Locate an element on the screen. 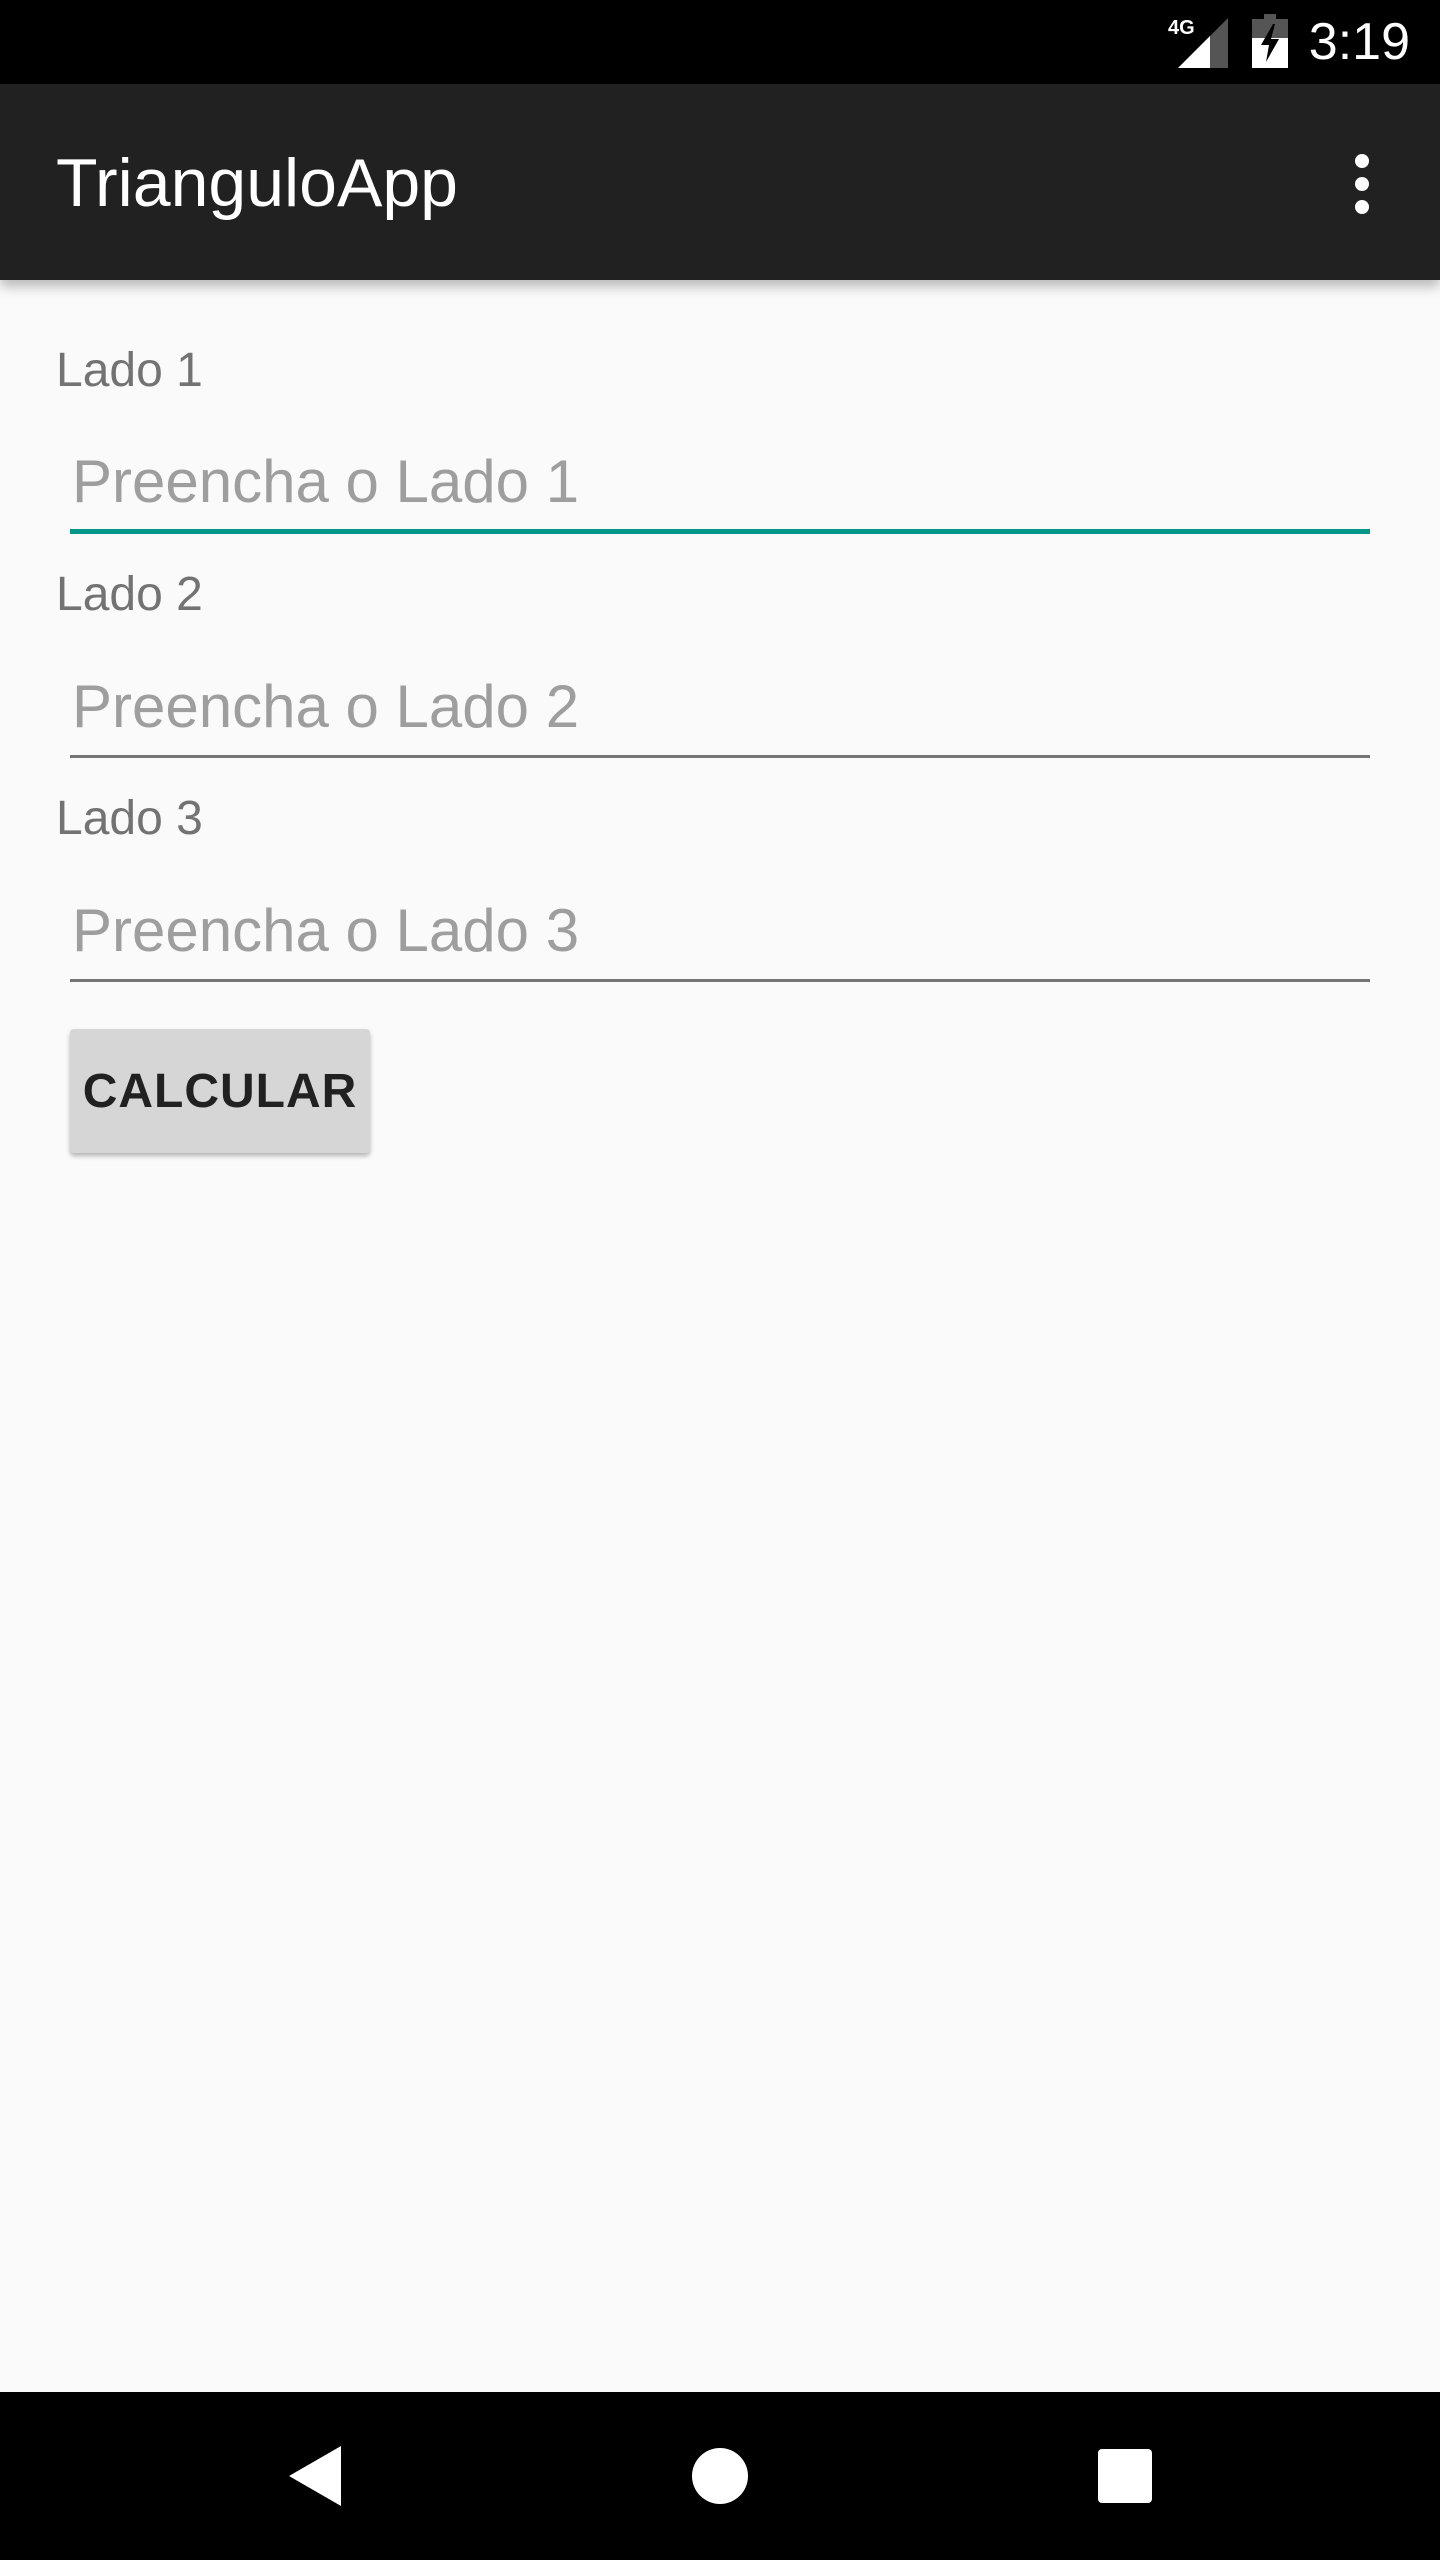 The image size is (1440, 2560). lado-1-label: Lado 1 is located at coordinates (129, 370).